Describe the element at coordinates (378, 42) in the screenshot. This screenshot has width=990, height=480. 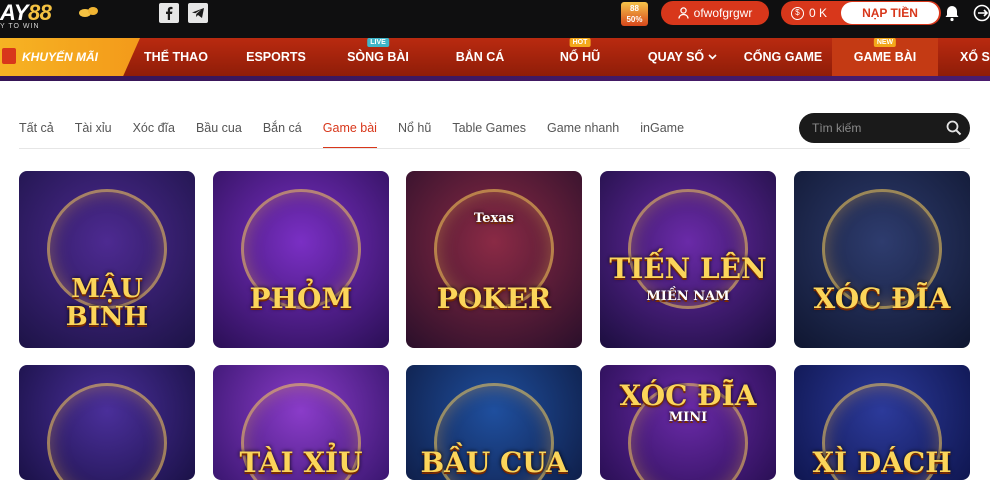
I see `live-badge: LIVE` at that location.